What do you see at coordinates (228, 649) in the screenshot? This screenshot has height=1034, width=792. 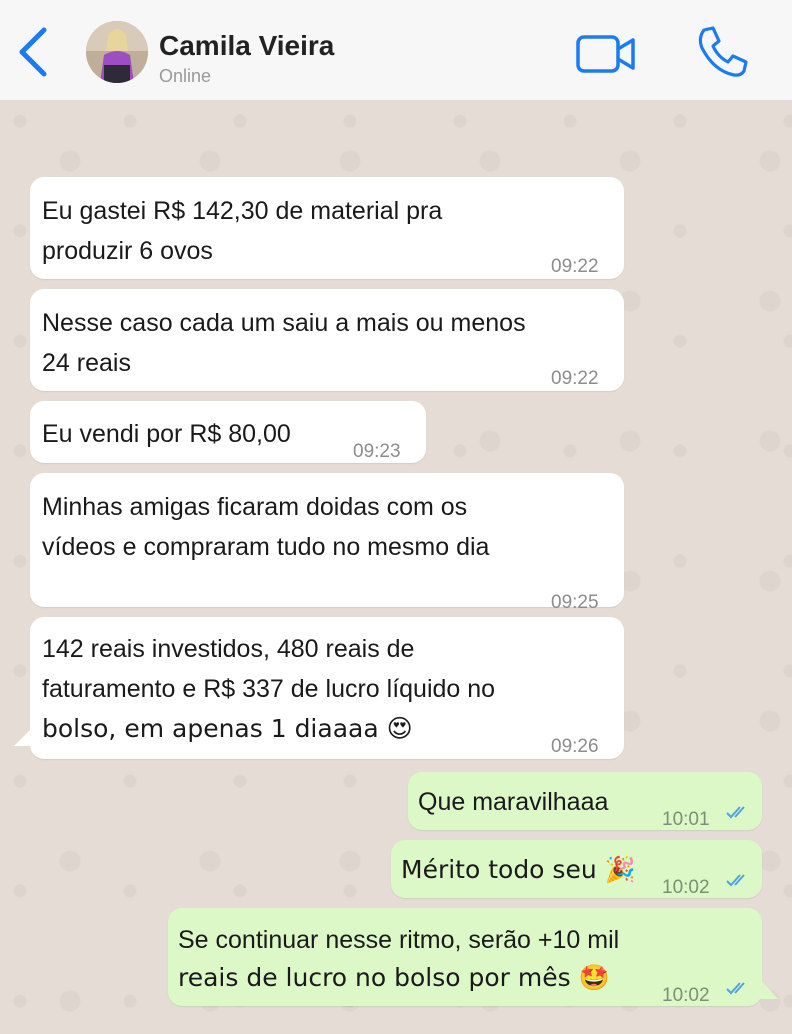 I see `message-text: 142 reais investidos, 480 reais de` at bounding box center [228, 649].